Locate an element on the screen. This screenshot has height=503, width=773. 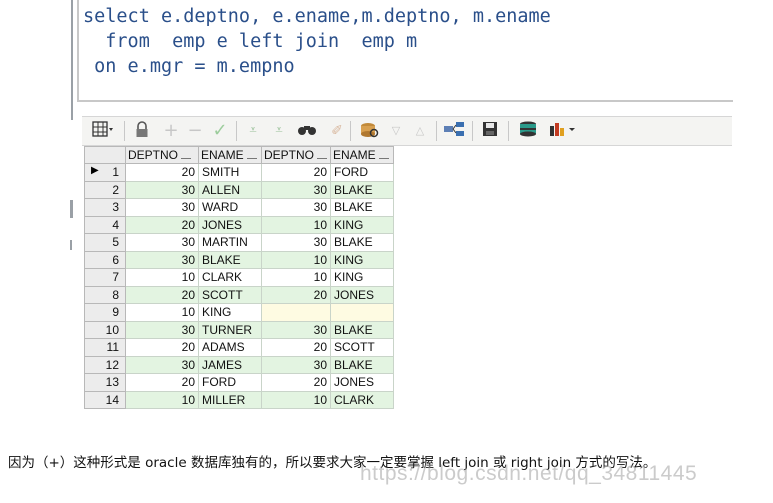
grid-icon is located at coordinates (103, 131).